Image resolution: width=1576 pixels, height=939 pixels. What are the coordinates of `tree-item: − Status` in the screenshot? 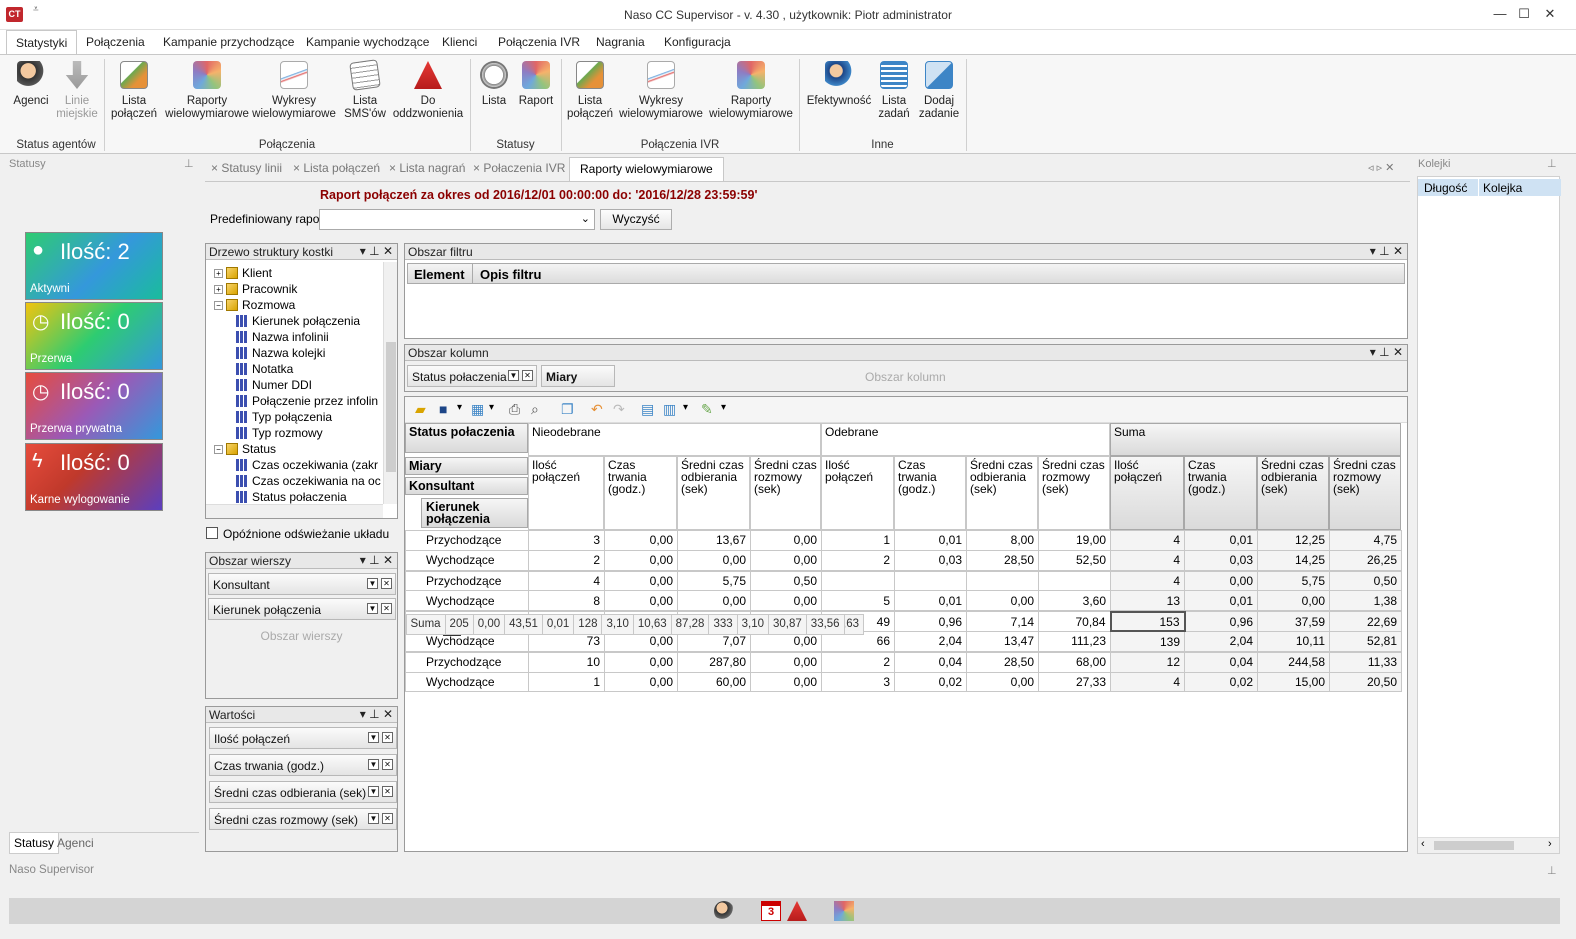 It's located at (245, 449).